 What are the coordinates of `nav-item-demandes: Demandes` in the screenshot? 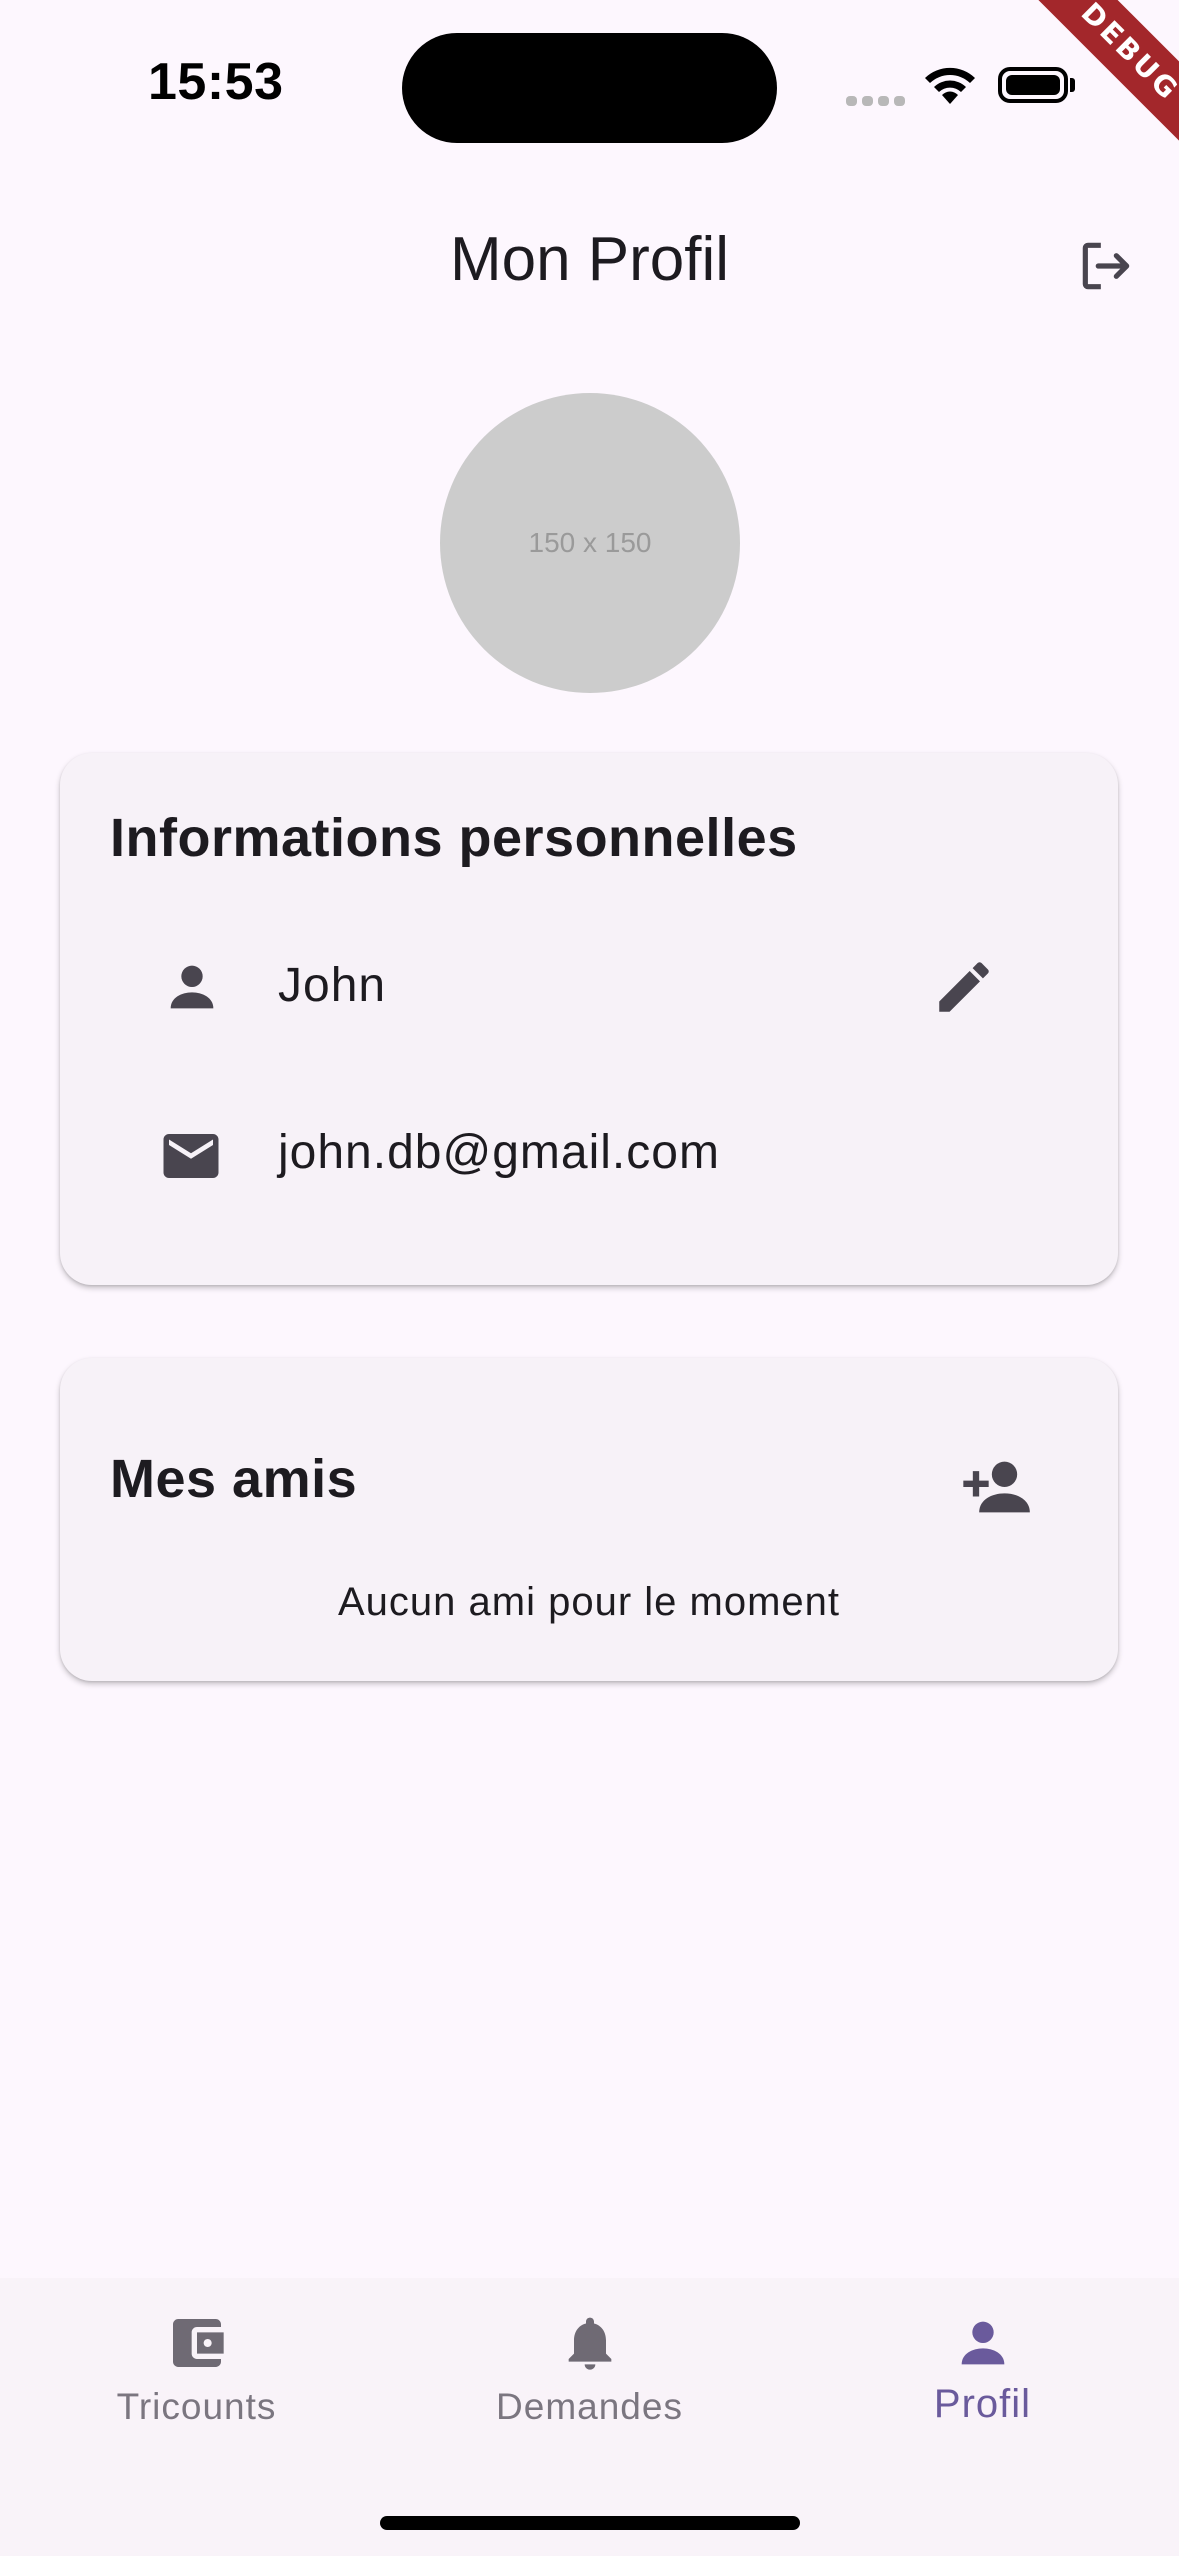 It's located at (589, 2378).